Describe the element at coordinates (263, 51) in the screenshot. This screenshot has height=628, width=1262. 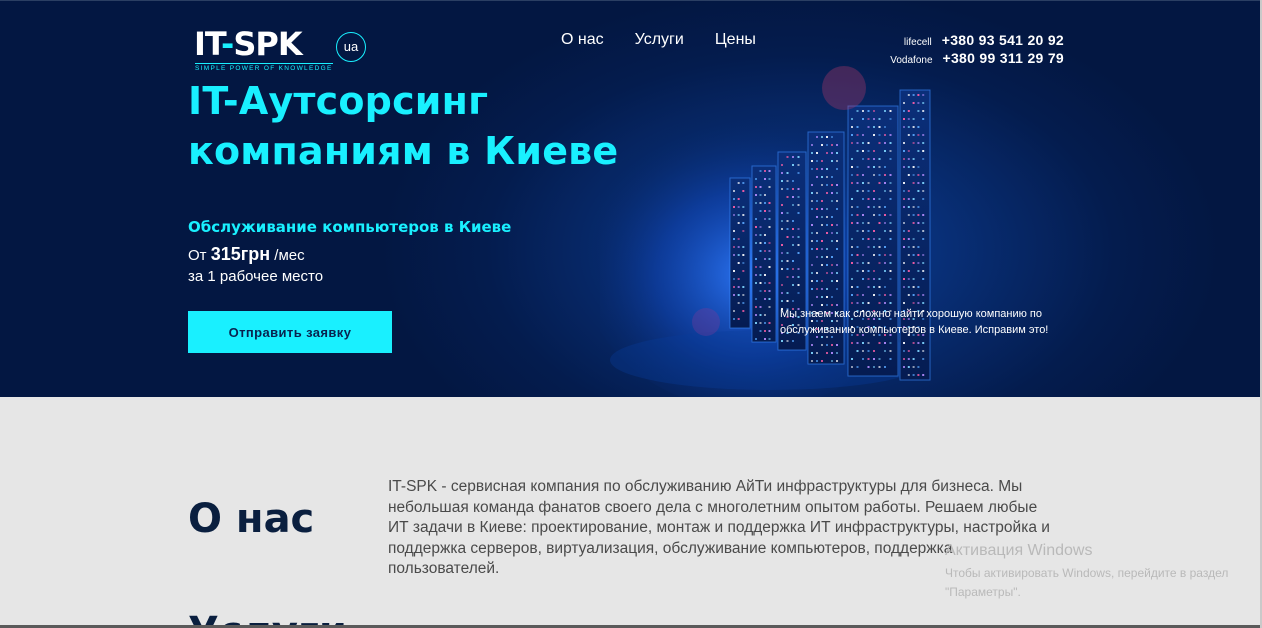
I see `logo: IT-SPK SIMPLE POWER OF KNOWLEDGE` at that location.